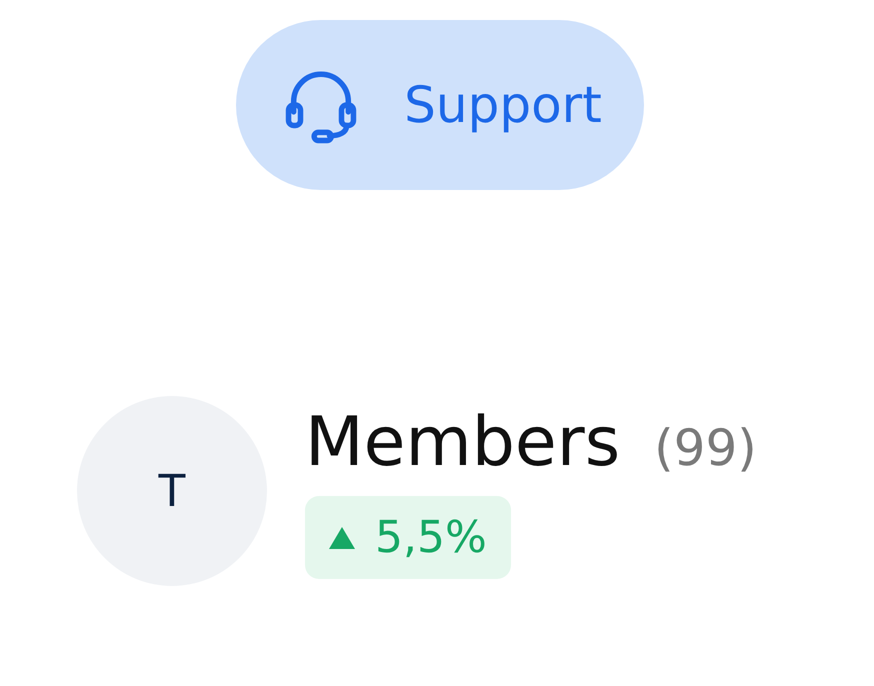 This screenshot has height=686, width=874. I want to click on stat-count: (99), so click(705, 448).